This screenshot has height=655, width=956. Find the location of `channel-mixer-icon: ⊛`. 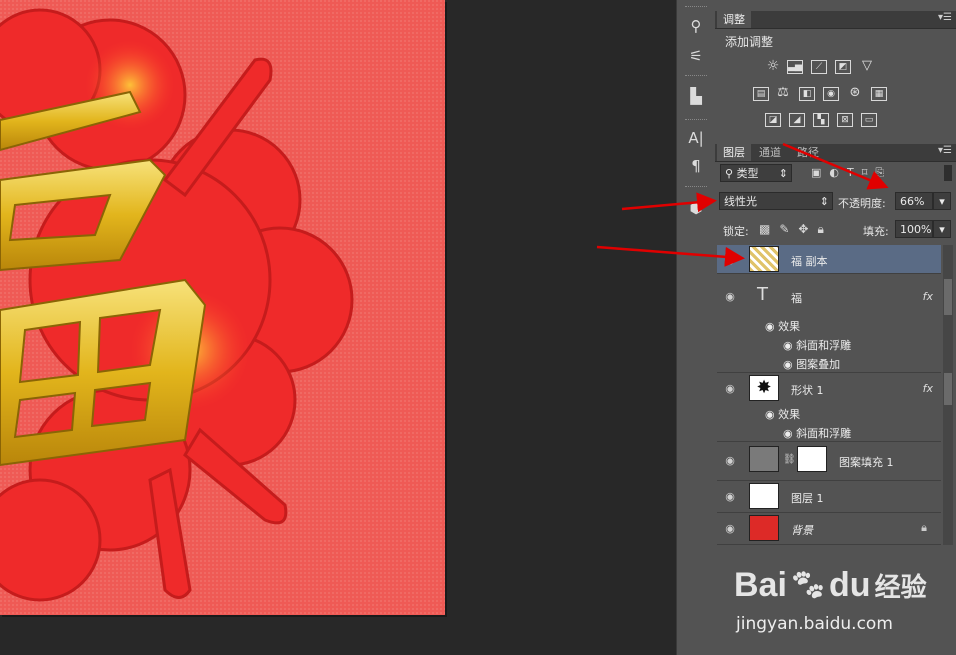

channel-mixer-icon: ⊛ is located at coordinates (855, 93).